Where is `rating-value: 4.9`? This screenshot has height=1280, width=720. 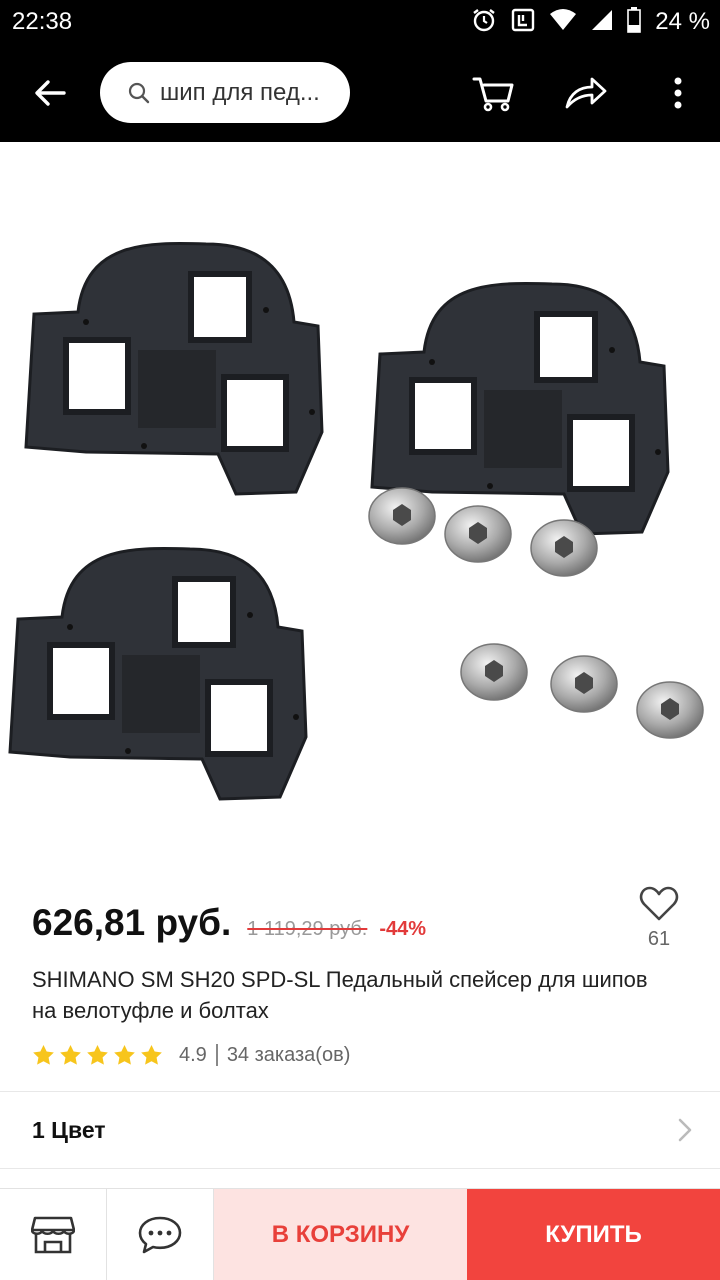
rating-value: 4.9 is located at coordinates (193, 1054).